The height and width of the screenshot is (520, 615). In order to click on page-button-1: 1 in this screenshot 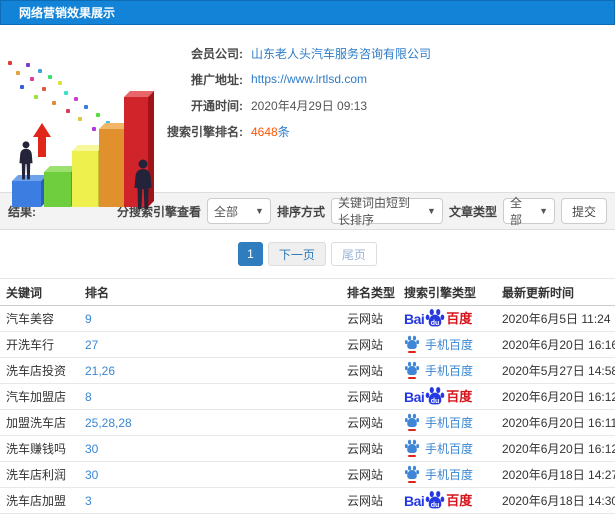, I will do `click(250, 254)`.